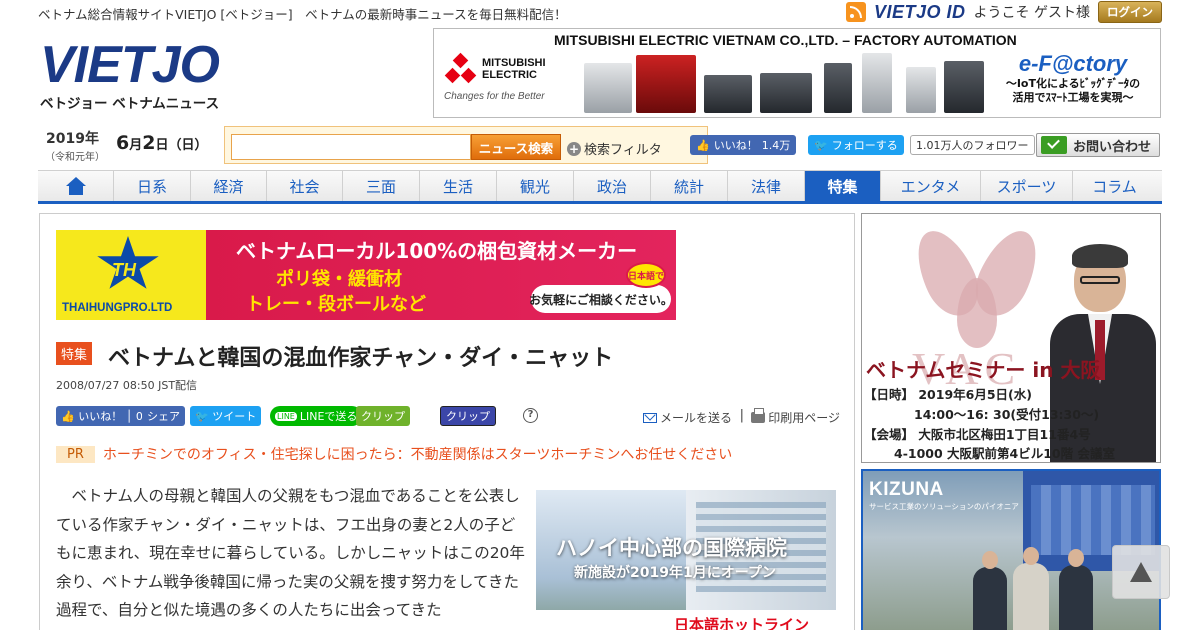  I want to click on plus-icon: +, so click(574, 148).